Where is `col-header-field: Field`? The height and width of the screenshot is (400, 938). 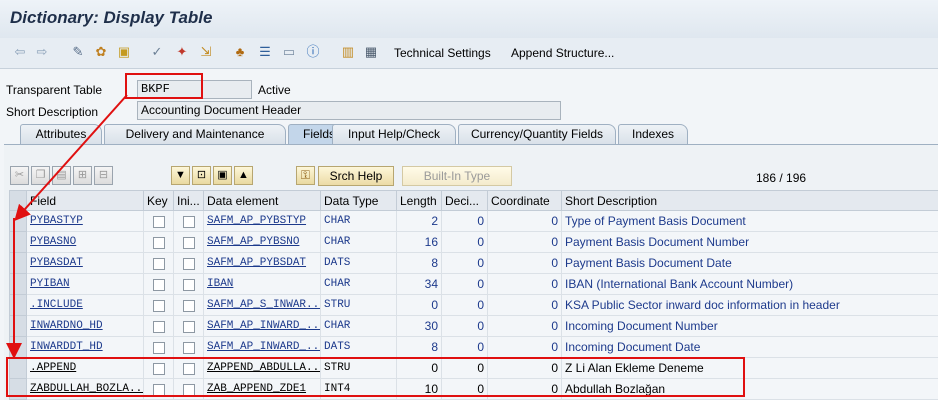 col-header-field: Field is located at coordinates (85, 200).